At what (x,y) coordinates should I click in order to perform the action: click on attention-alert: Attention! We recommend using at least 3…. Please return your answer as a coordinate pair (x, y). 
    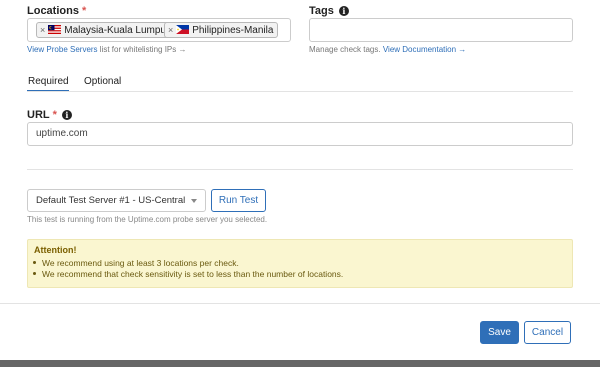
    Looking at the image, I should click on (300, 263).